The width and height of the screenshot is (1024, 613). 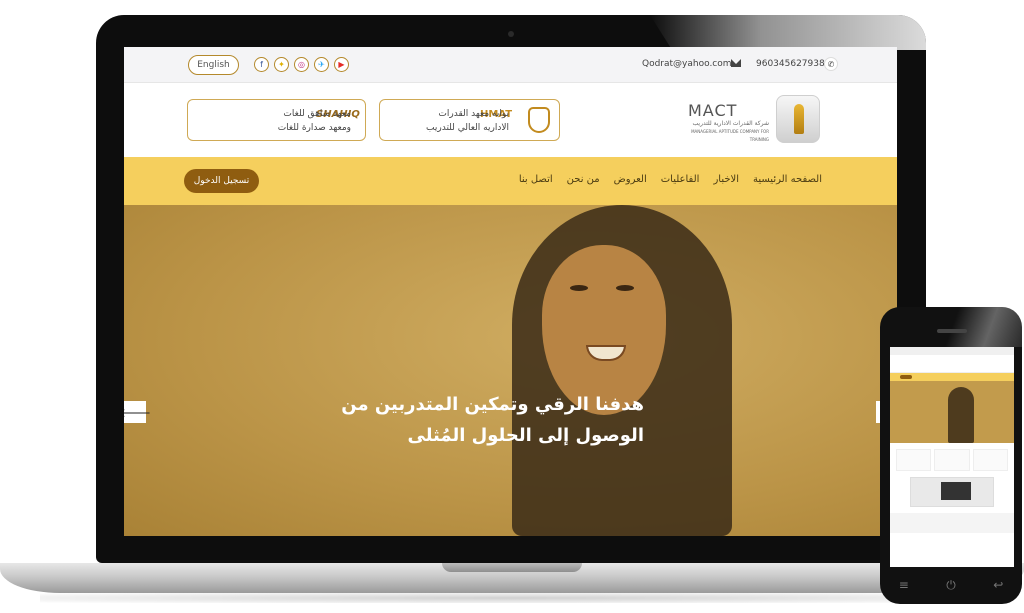 I want to click on phone-nav-buttons: ≡ ⏻ ↩, so click(x=951, y=585).